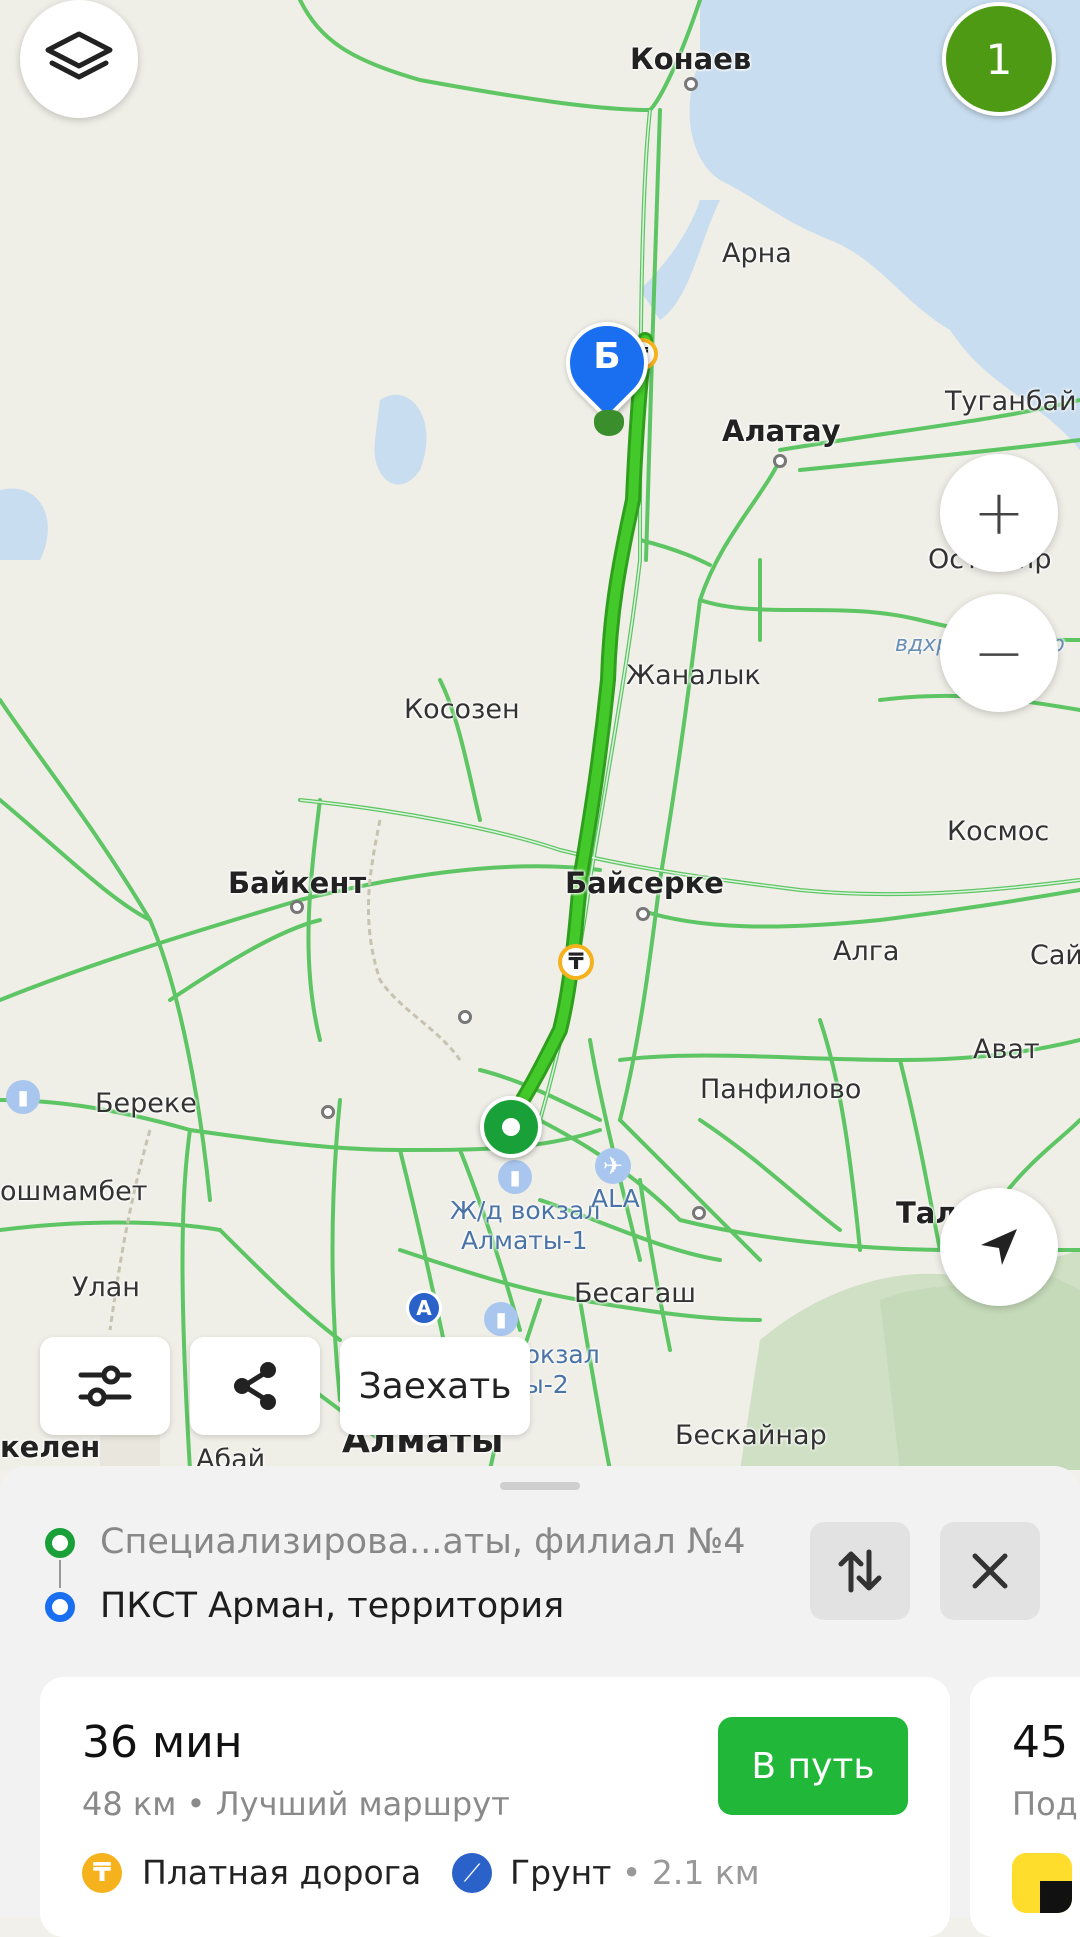 The width and height of the screenshot is (1080, 1937). What do you see at coordinates (631, 1872) in the screenshot?
I see `unpaved-sep: •` at bounding box center [631, 1872].